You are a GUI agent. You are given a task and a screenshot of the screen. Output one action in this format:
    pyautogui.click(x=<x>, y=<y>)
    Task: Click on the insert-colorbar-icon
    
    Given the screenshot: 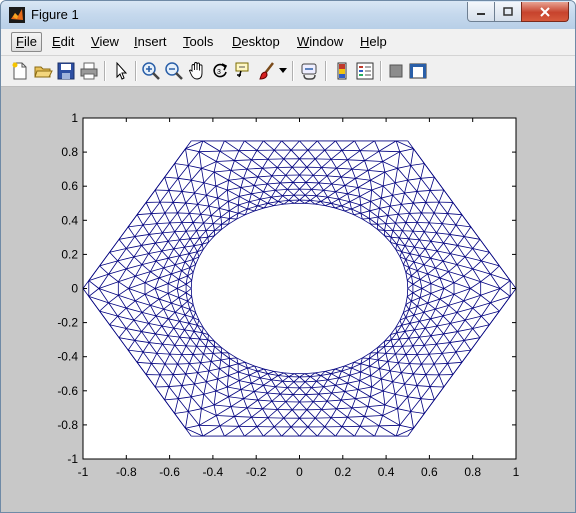 What is the action you would take?
    pyautogui.click(x=342, y=71)
    